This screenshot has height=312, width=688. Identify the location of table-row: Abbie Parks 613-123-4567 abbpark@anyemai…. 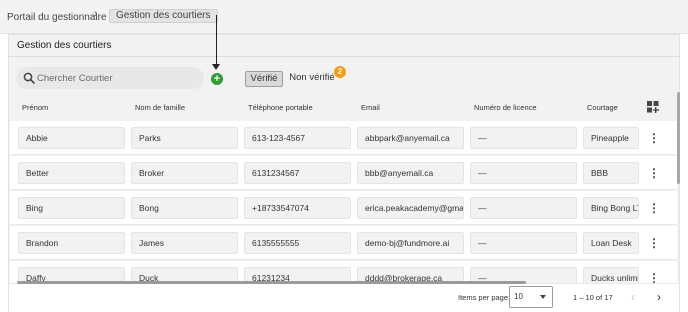
(343, 138).